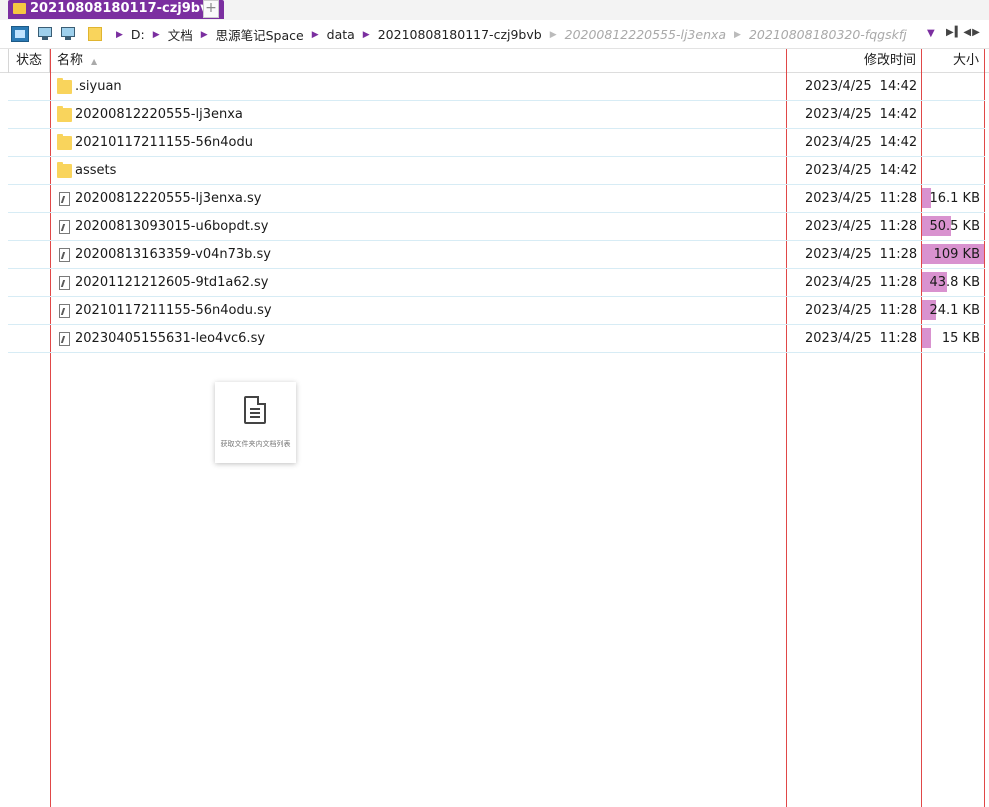  Describe the element at coordinates (159, 114) in the screenshot. I see `file-name: 20200812220555-lj3enxa` at that location.